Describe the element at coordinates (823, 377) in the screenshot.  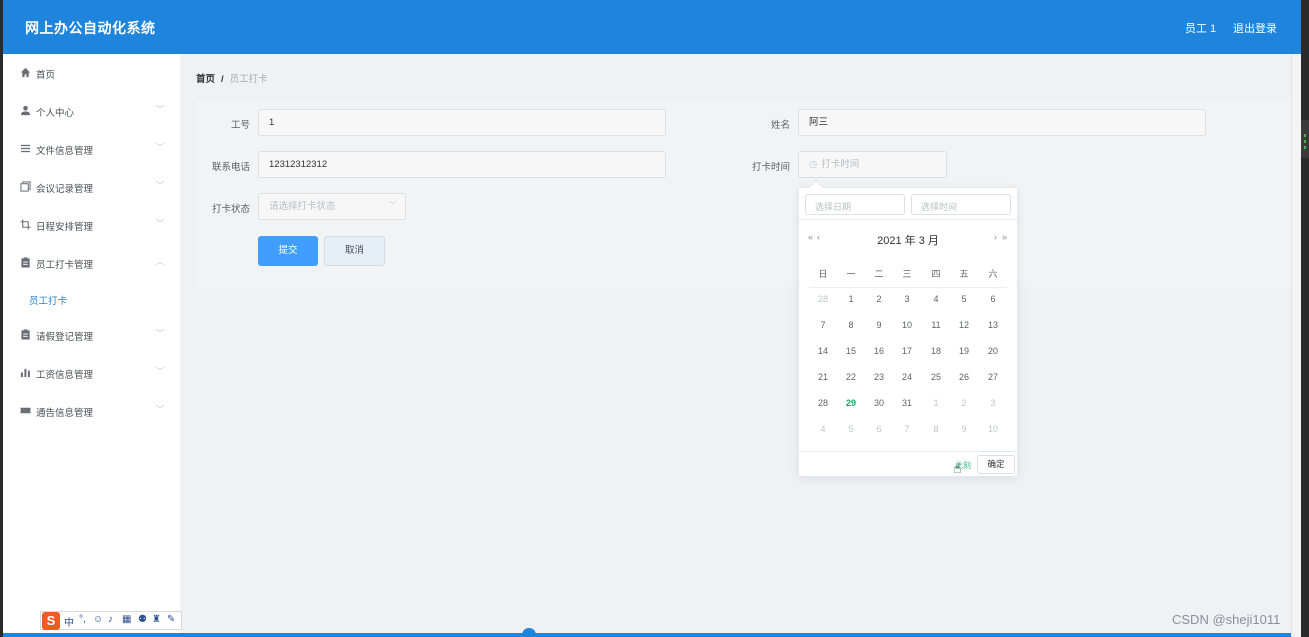
I see `calendar-day: 21` at that location.